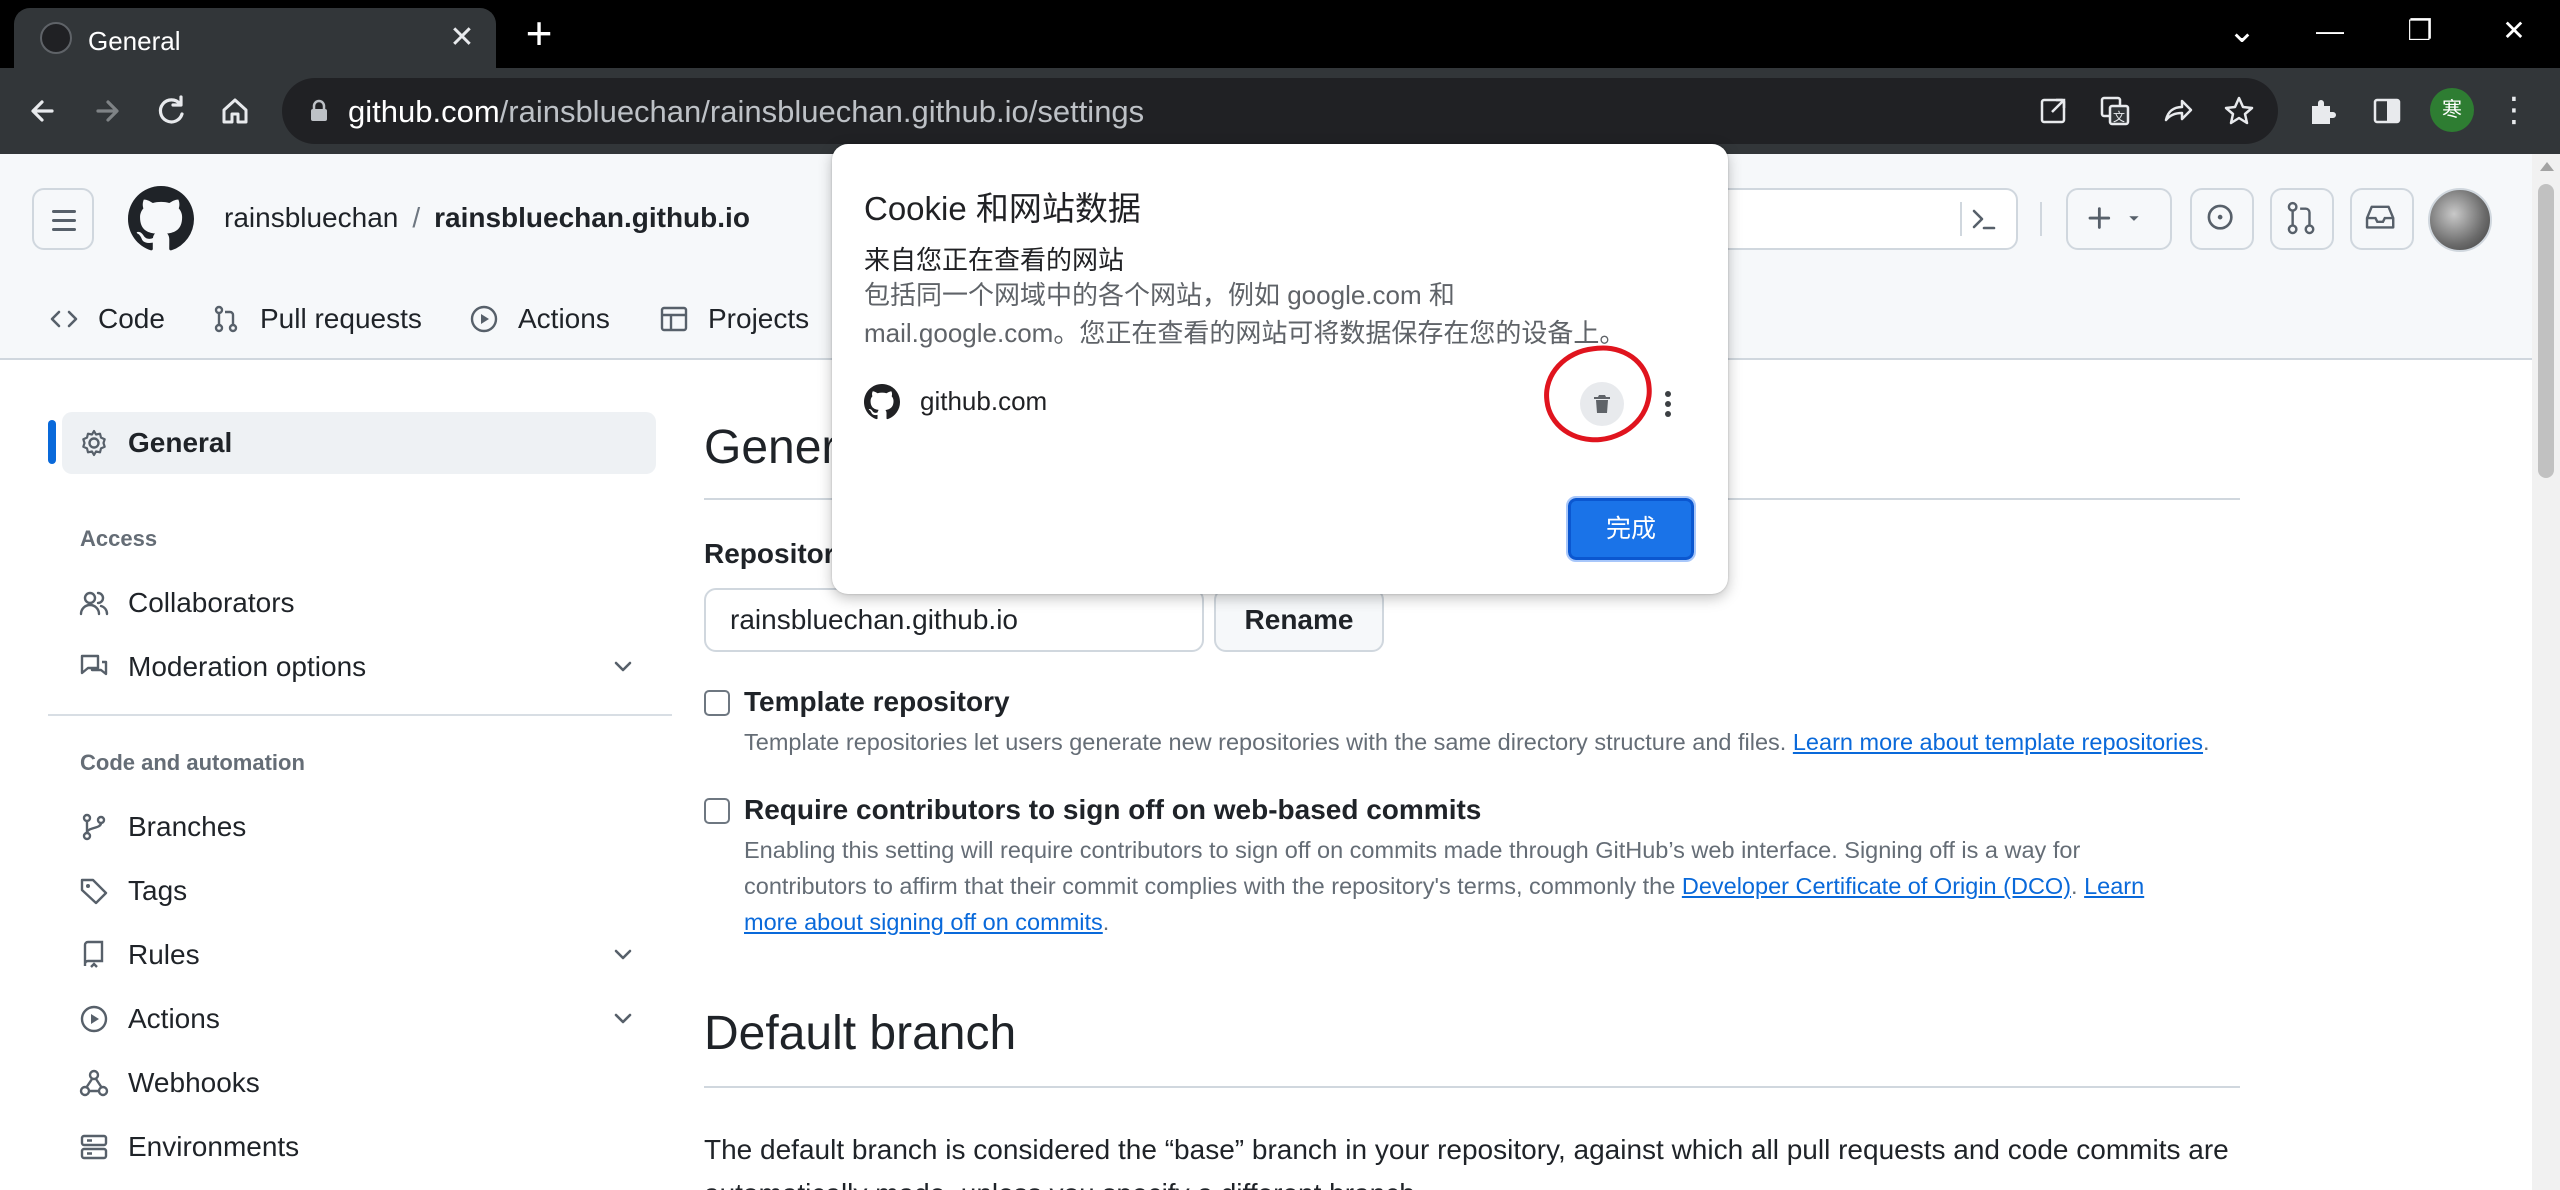 This screenshot has height=1190, width=2560. Describe the element at coordinates (359, 1019) in the screenshot. I see `sidebar-item-actions: Actions` at that location.